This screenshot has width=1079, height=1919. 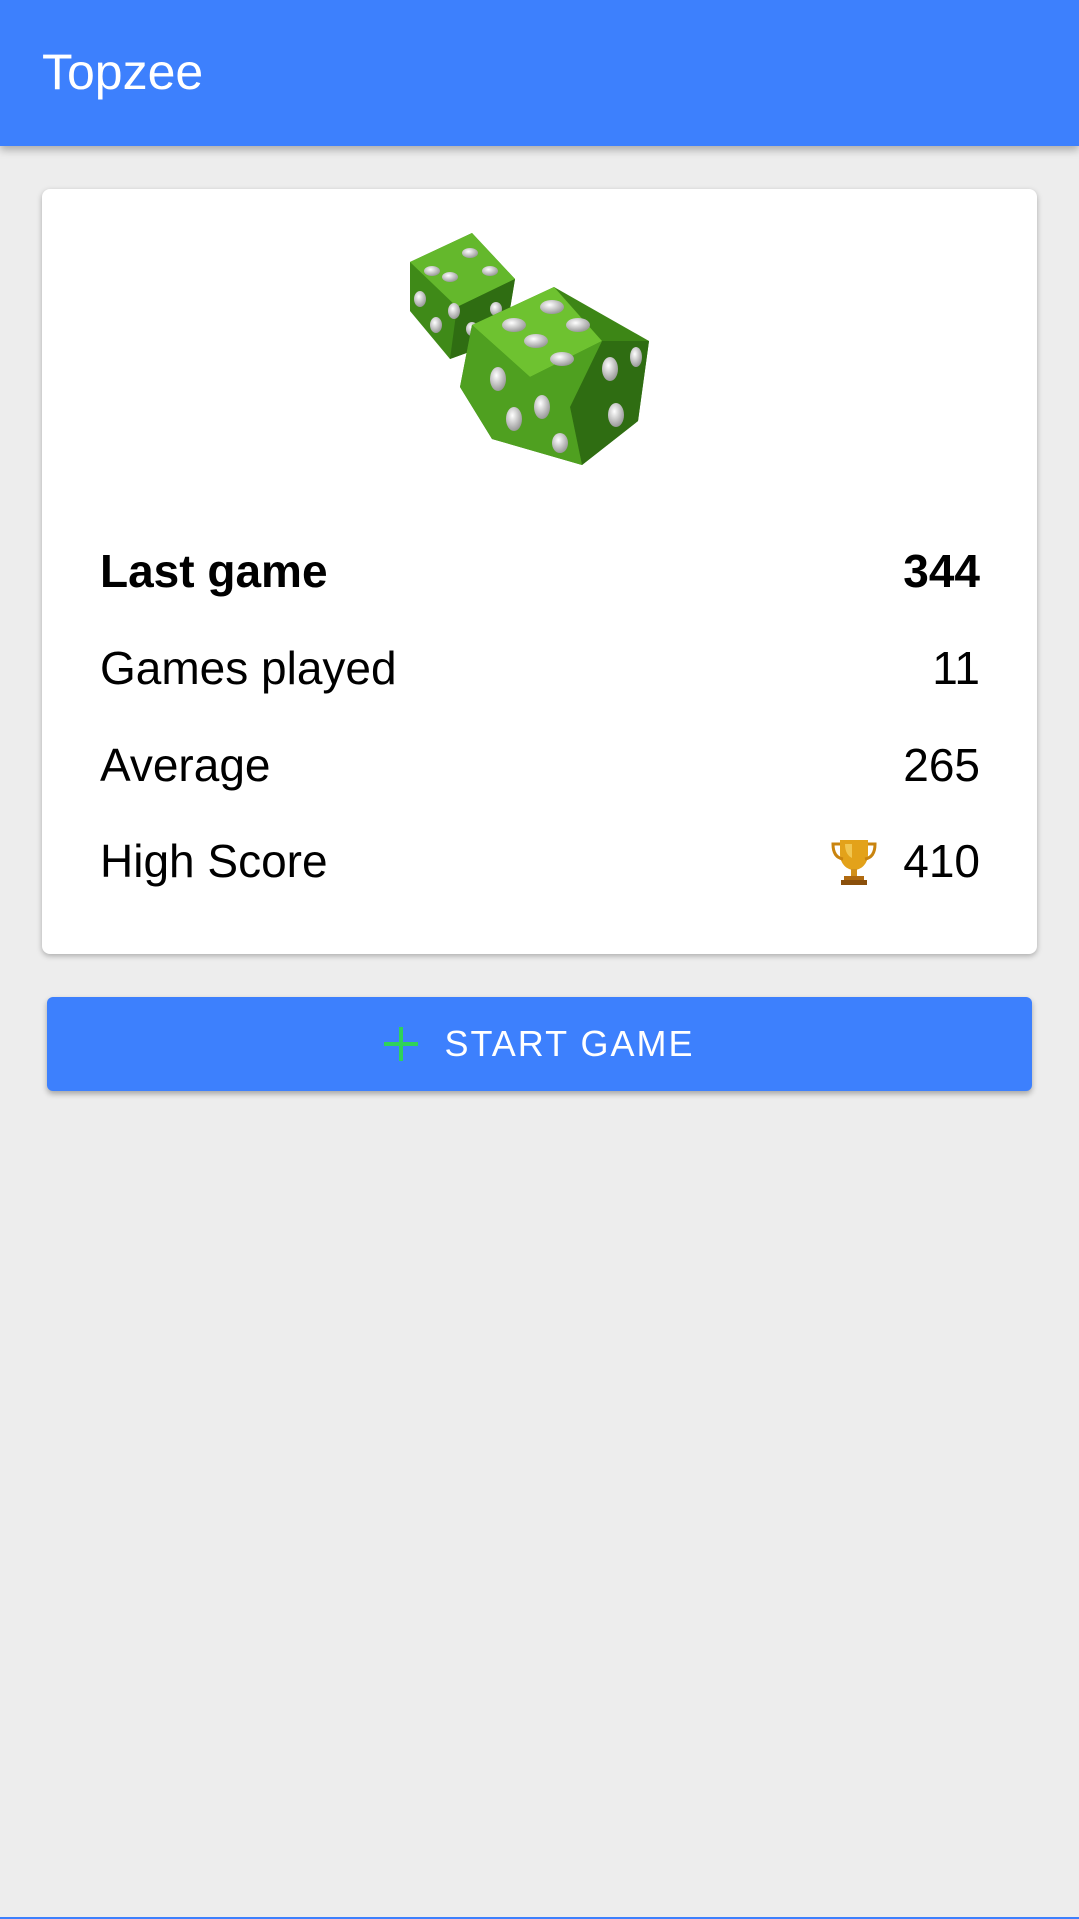 I want to click on stat-row-high-score: High Score 410, so click(x=540, y=861).